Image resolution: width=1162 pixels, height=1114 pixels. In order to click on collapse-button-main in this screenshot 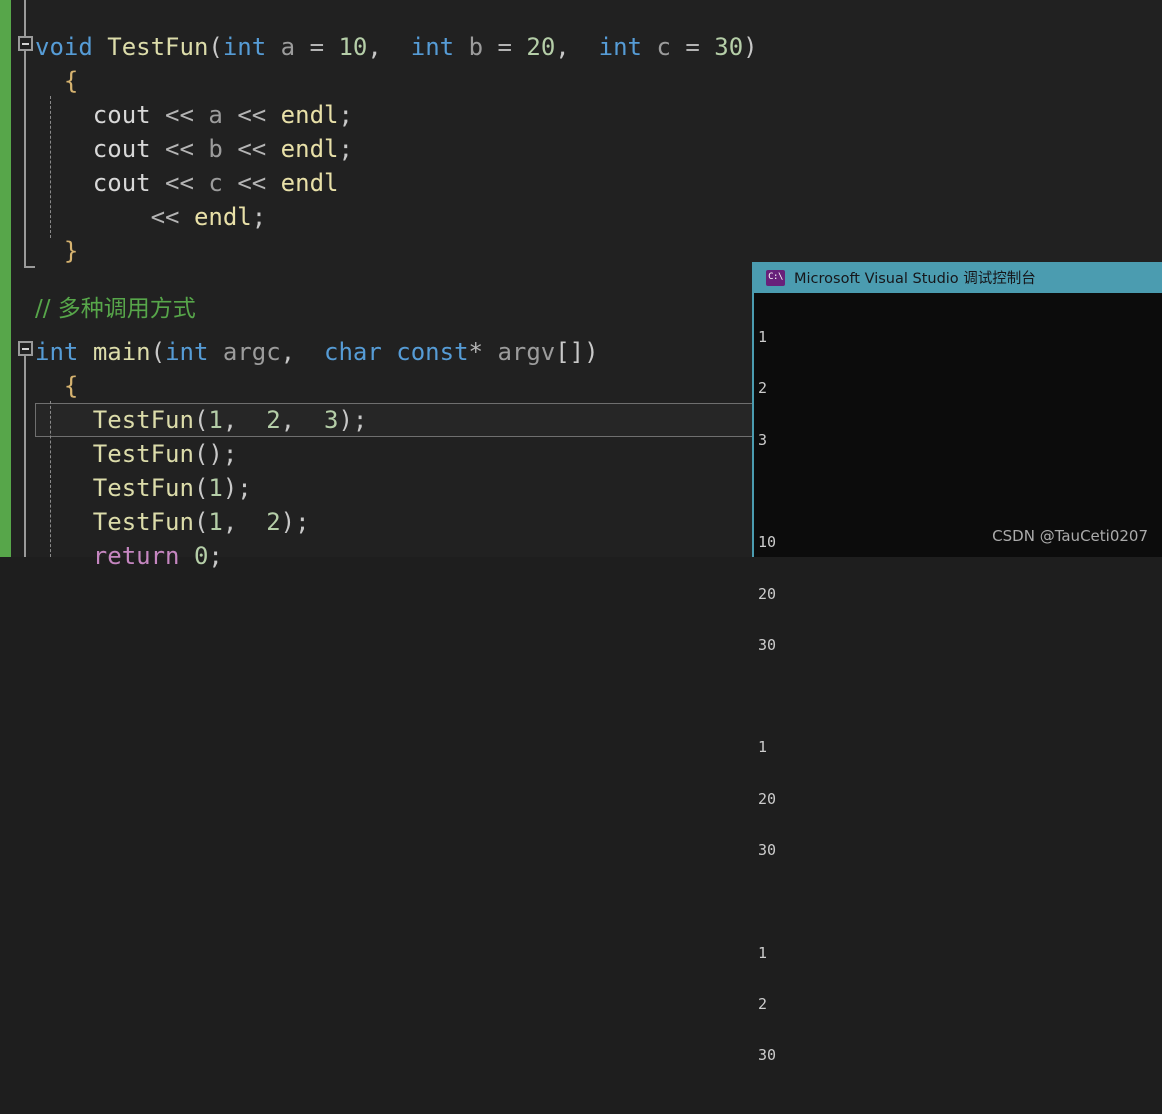, I will do `click(25, 348)`.